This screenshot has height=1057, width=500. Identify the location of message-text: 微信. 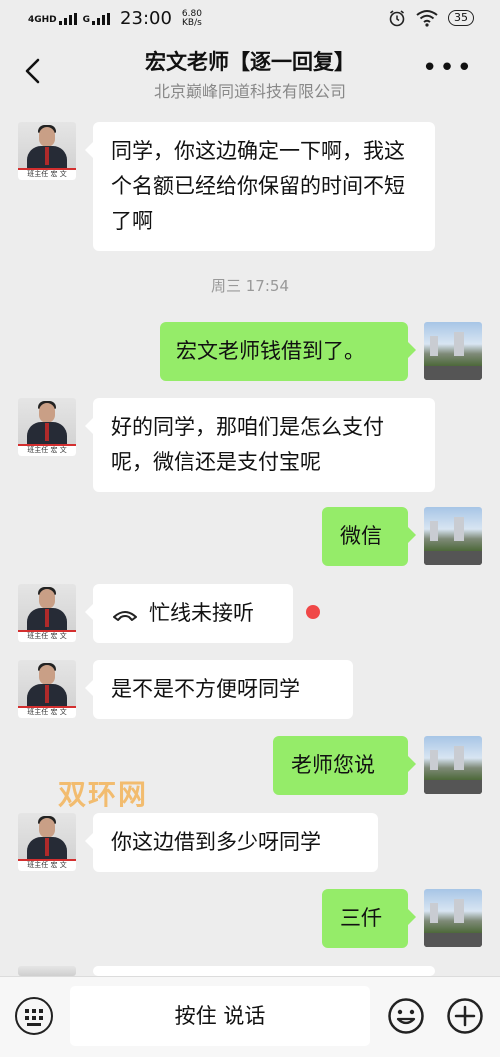
(361, 536).